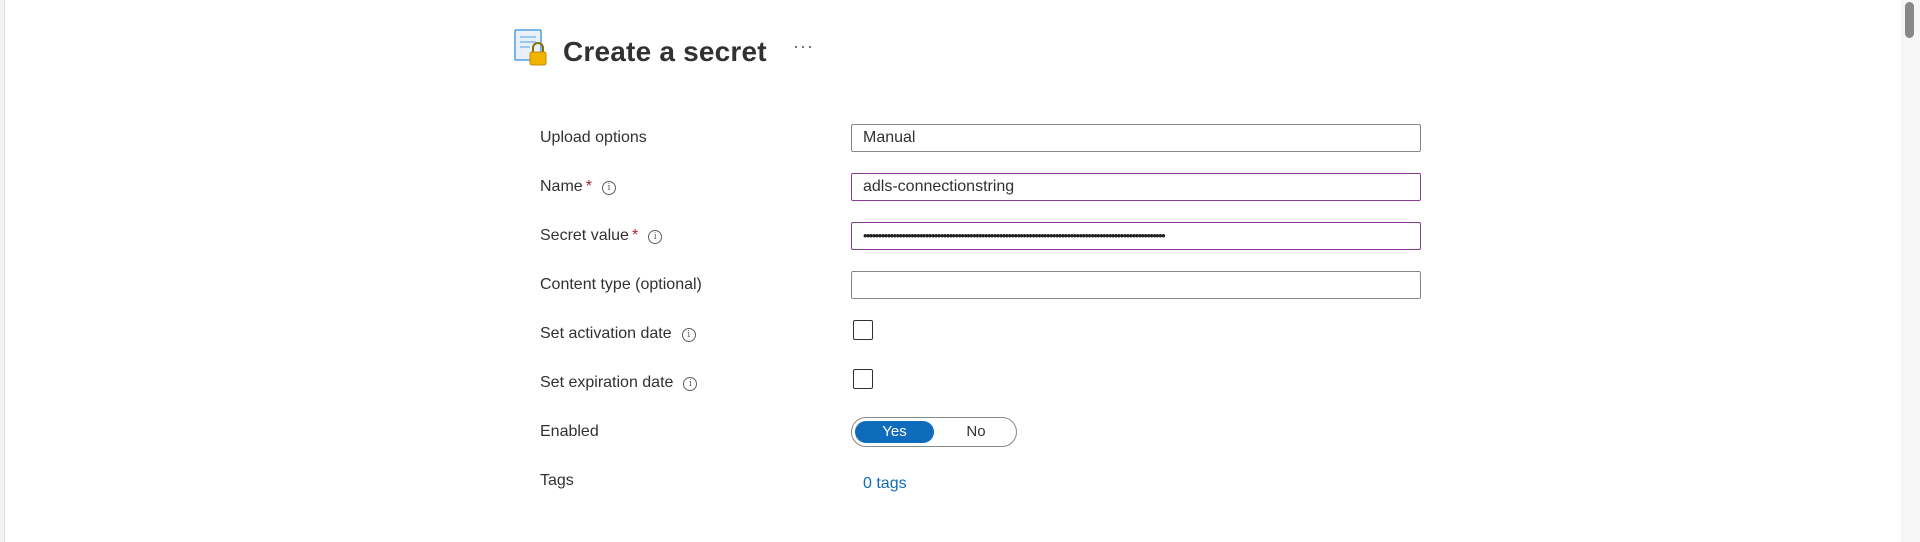  Describe the element at coordinates (1040, 430) in the screenshot. I see `enabled-row: Enabled Yes No` at that location.